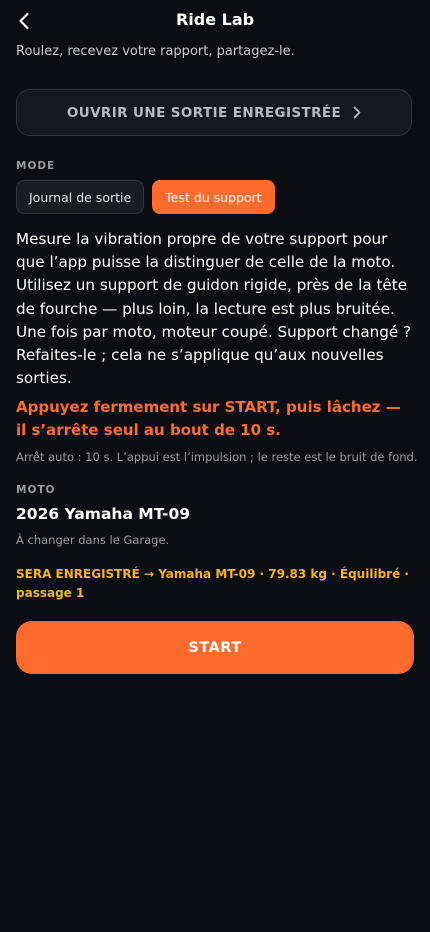 This screenshot has height=932, width=430. What do you see at coordinates (145, 197) in the screenshot?
I see `mode-segmented-control: Journal de sortie Test du support` at bounding box center [145, 197].